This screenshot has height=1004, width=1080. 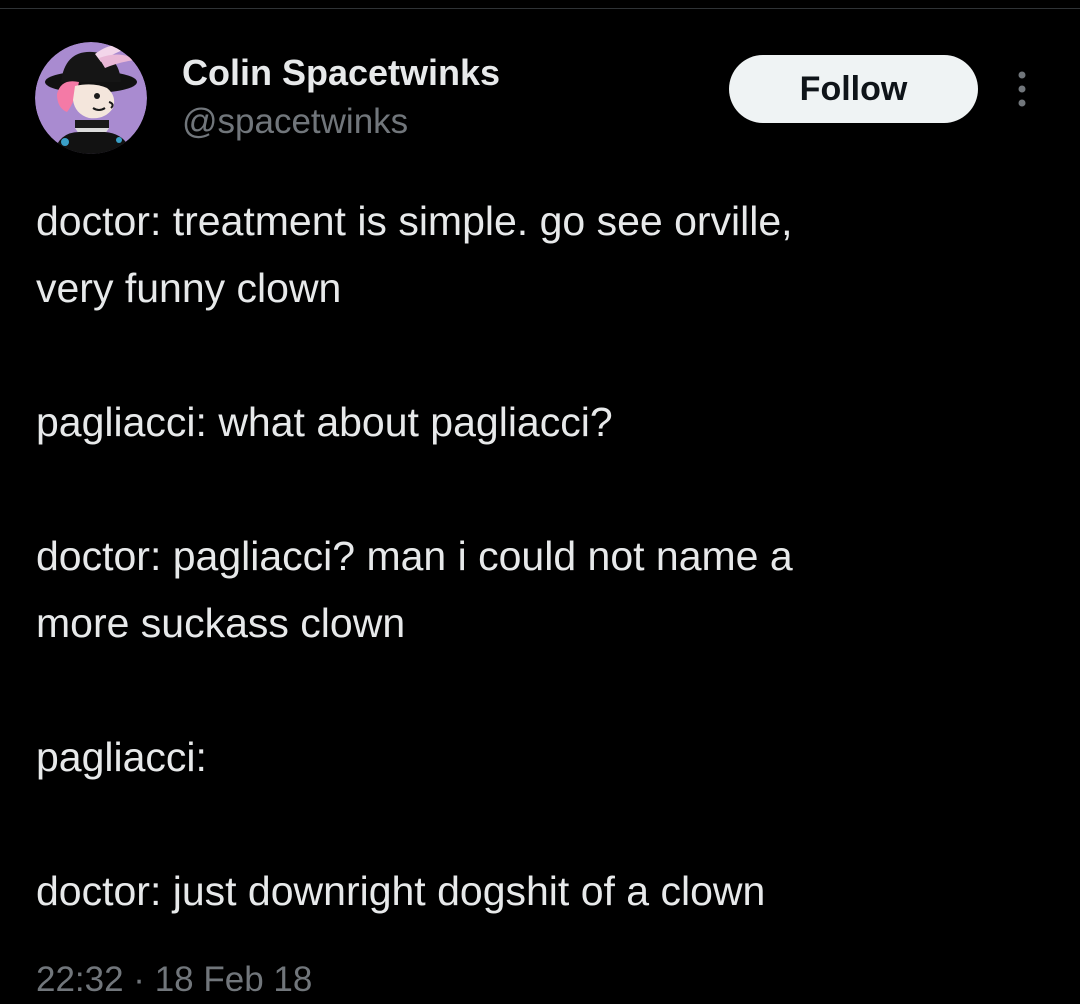 What do you see at coordinates (540, 8) in the screenshot?
I see `top-divider` at bounding box center [540, 8].